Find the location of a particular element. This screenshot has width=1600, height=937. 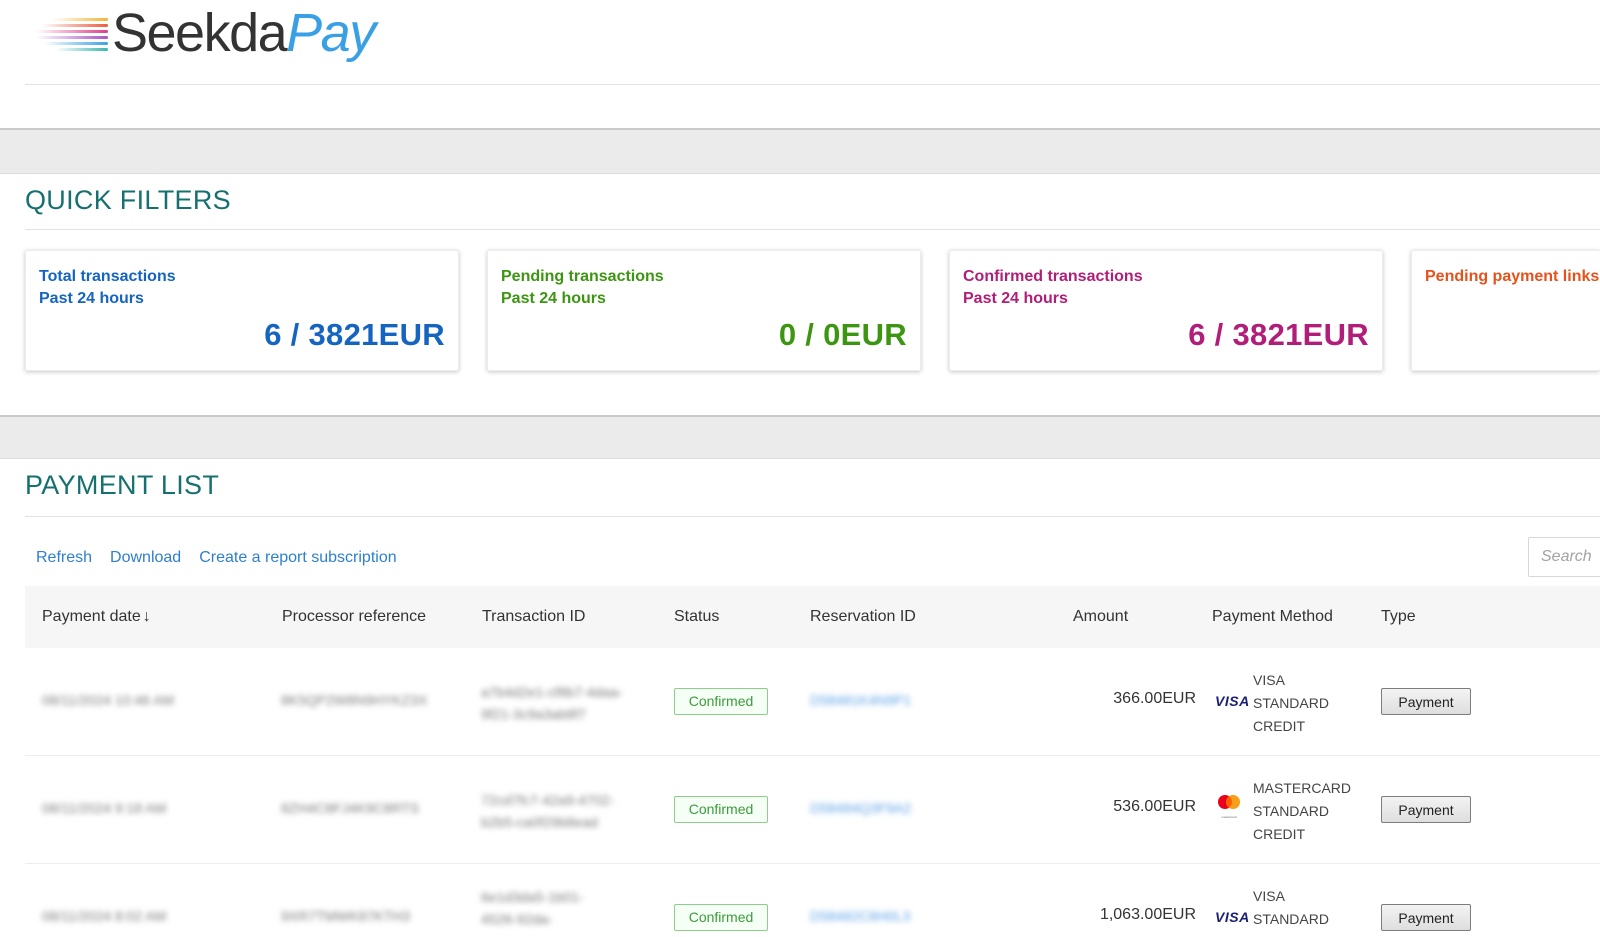

payment-list-divider is located at coordinates (812, 516).